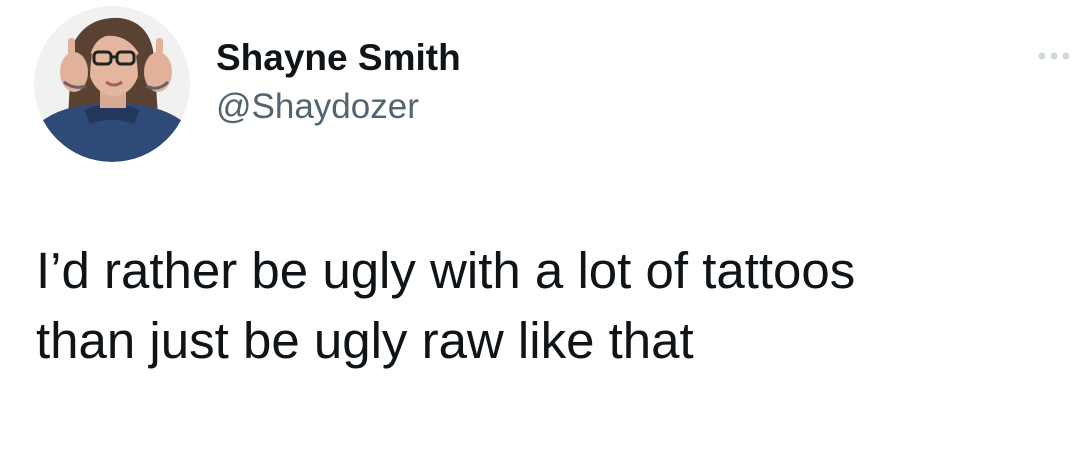  I want to click on avatar-photo-icon, so click(112, 84).